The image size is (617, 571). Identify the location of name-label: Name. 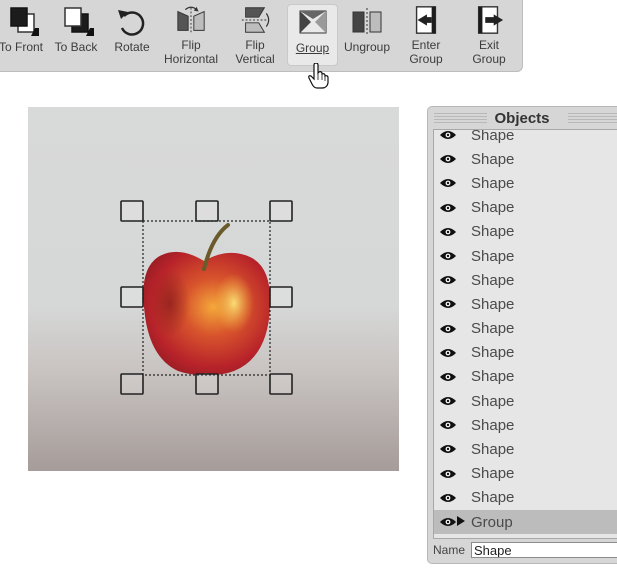
(449, 550).